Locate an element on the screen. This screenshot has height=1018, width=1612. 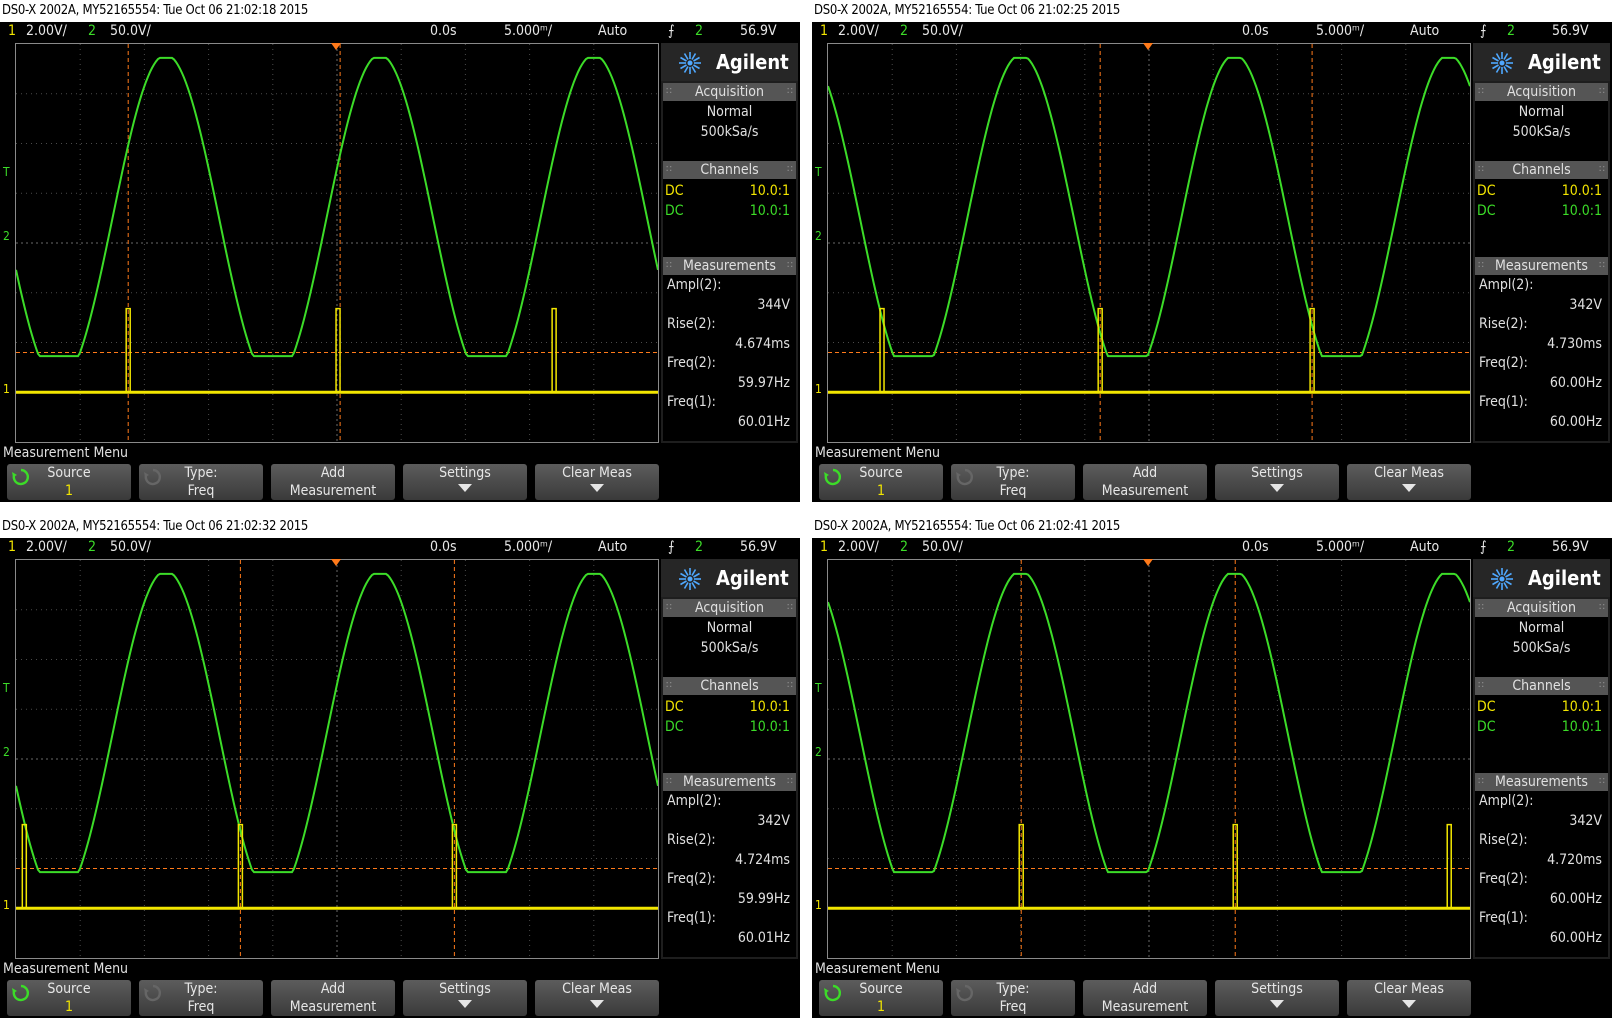
measurement-item: Ampl(2): 344V is located at coordinates (727, 294).